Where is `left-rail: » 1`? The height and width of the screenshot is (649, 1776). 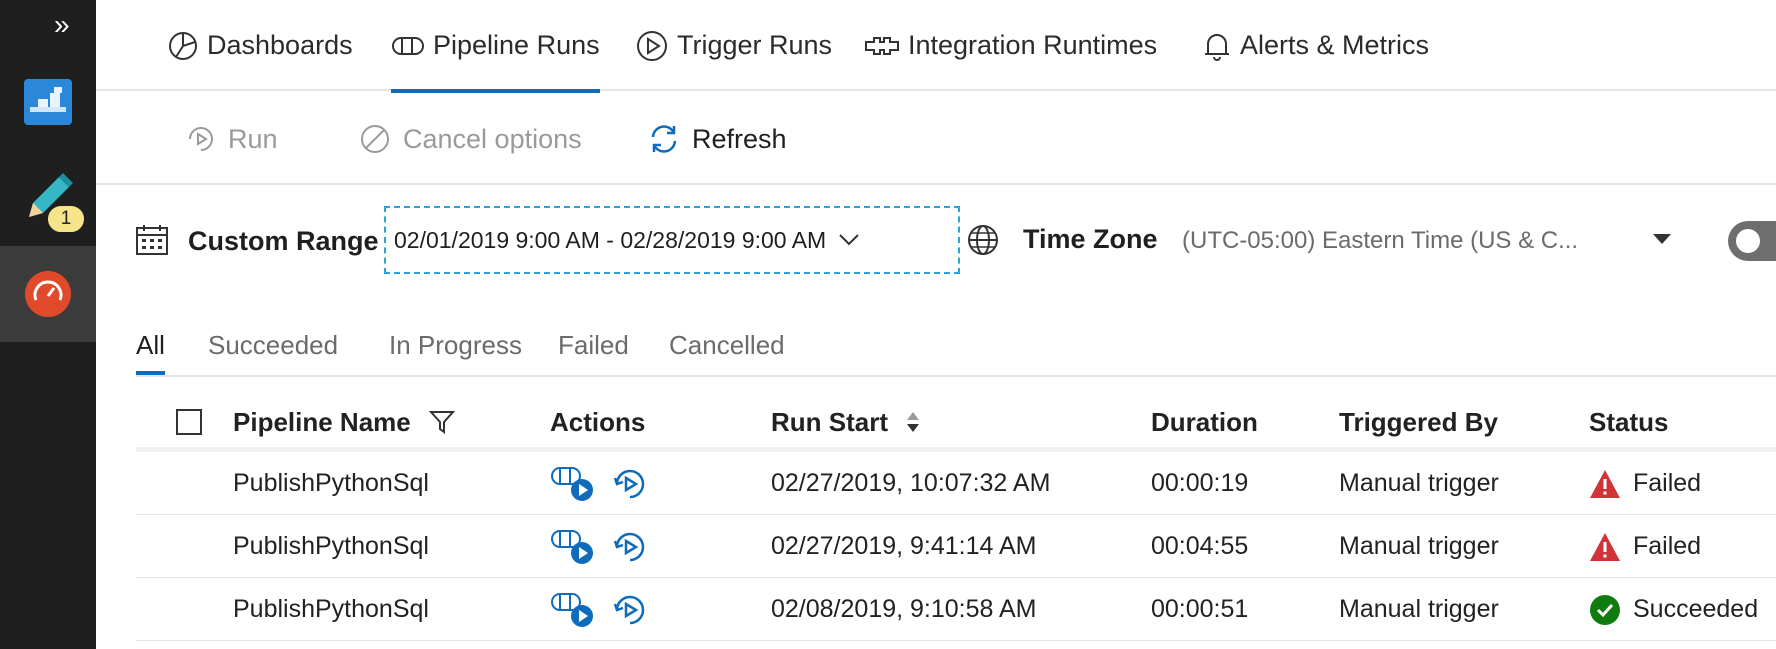
left-rail: » 1 is located at coordinates (48, 324).